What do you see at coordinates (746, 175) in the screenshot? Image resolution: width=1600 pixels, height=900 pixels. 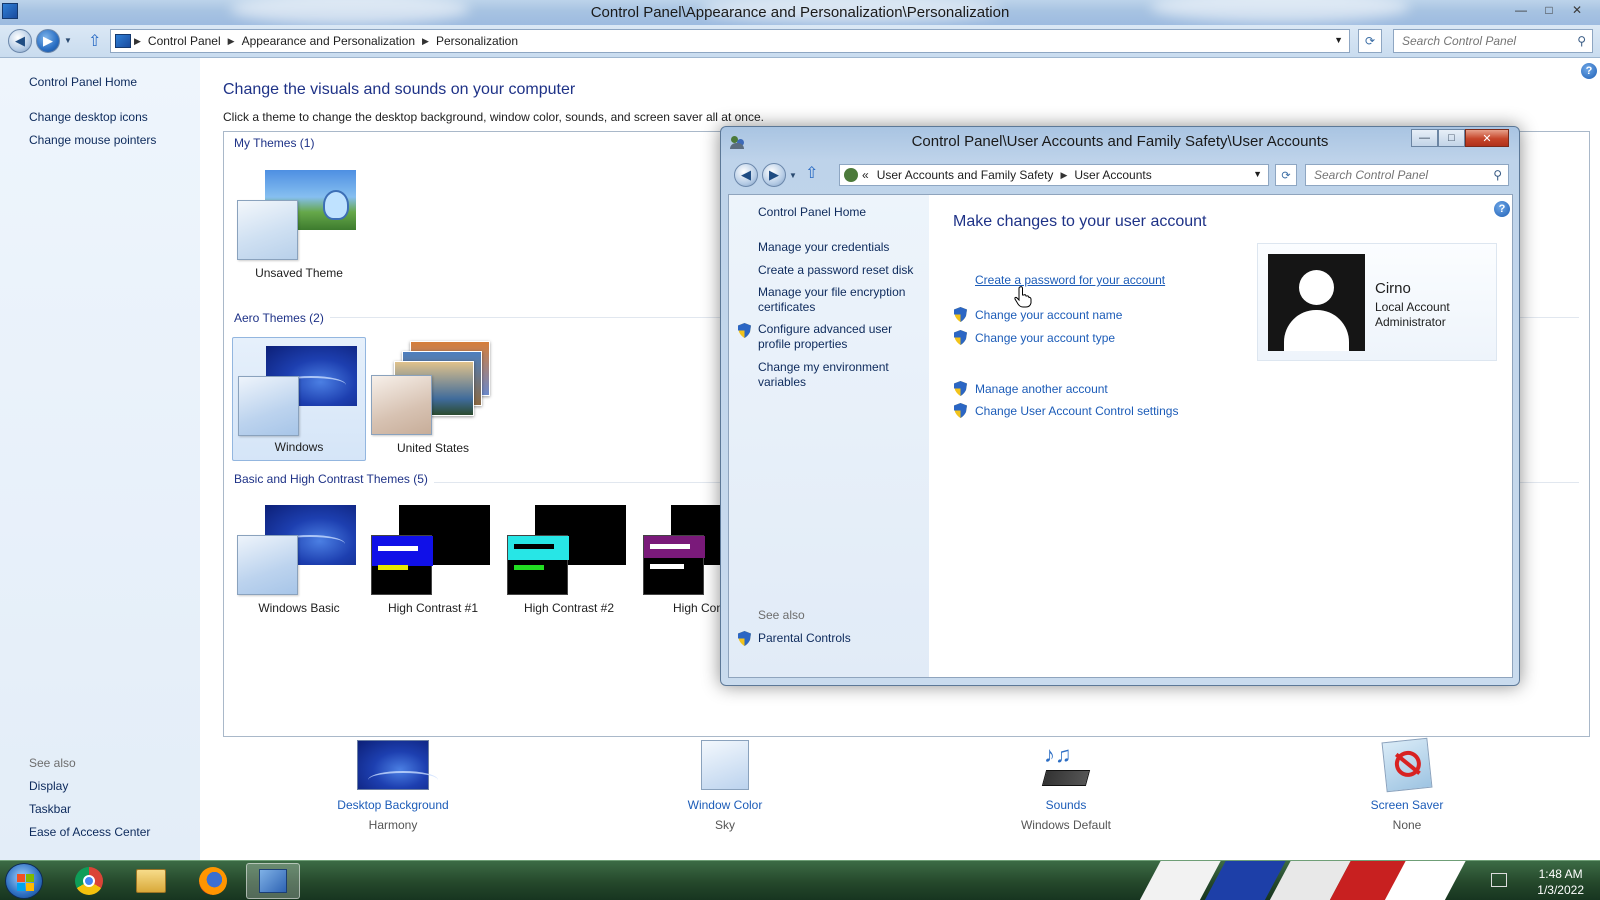 I see `dialog-back-button: ◀` at bounding box center [746, 175].